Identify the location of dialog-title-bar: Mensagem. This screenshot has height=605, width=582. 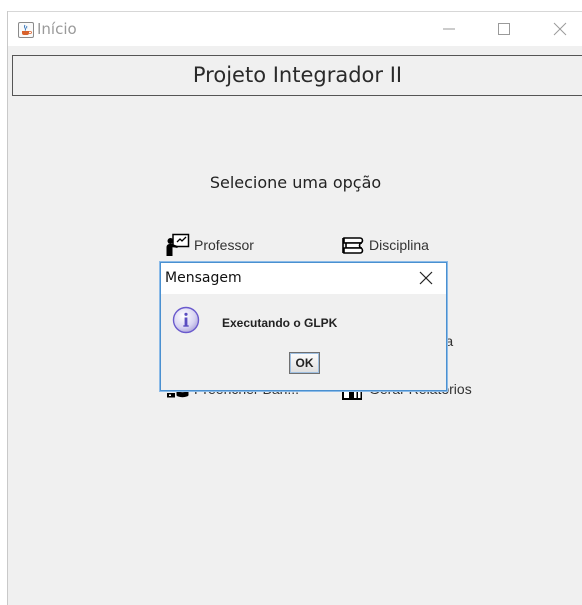
(303, 278).